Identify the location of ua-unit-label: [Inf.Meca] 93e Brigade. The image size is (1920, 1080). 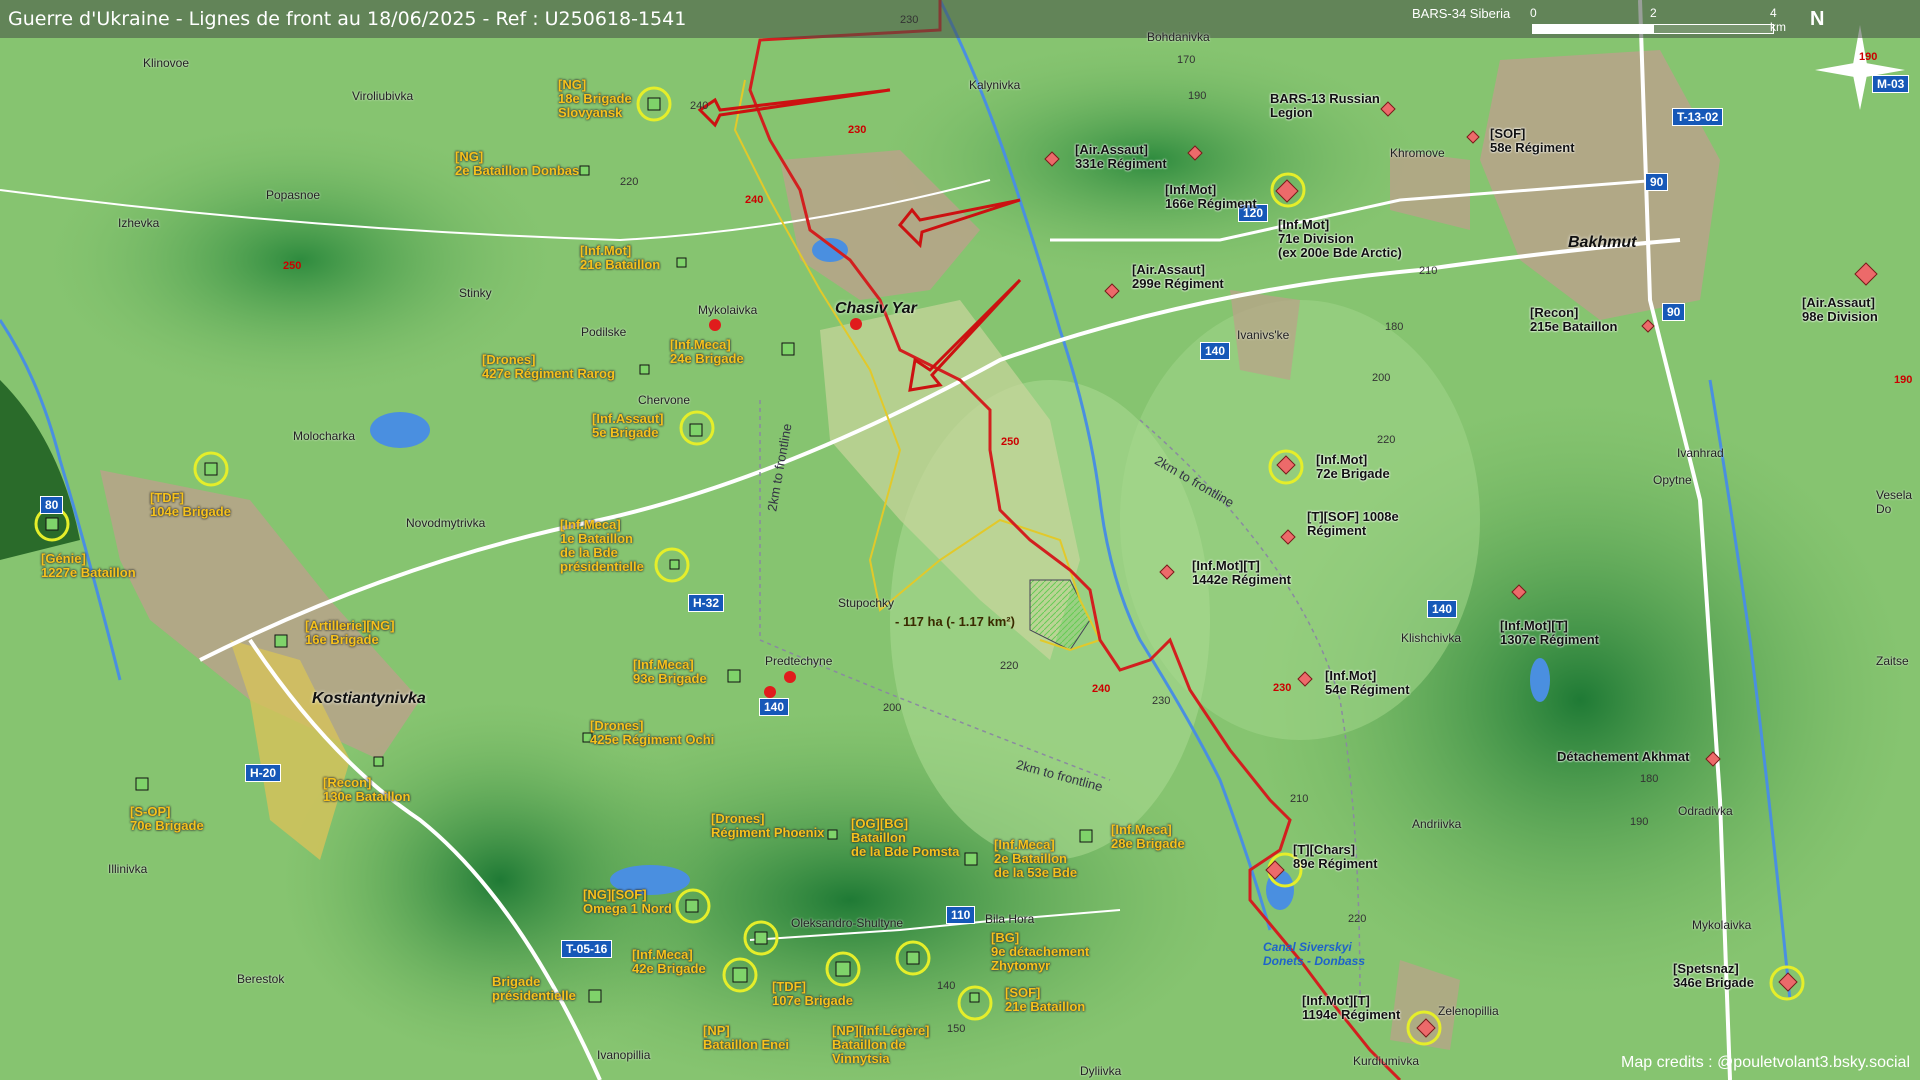
(670, 672).